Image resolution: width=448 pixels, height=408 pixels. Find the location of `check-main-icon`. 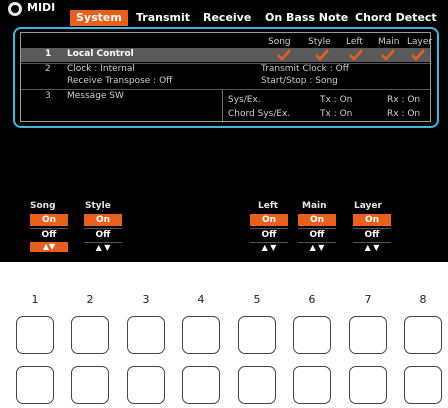

check-main-icon is located at coordinates (388, 55).